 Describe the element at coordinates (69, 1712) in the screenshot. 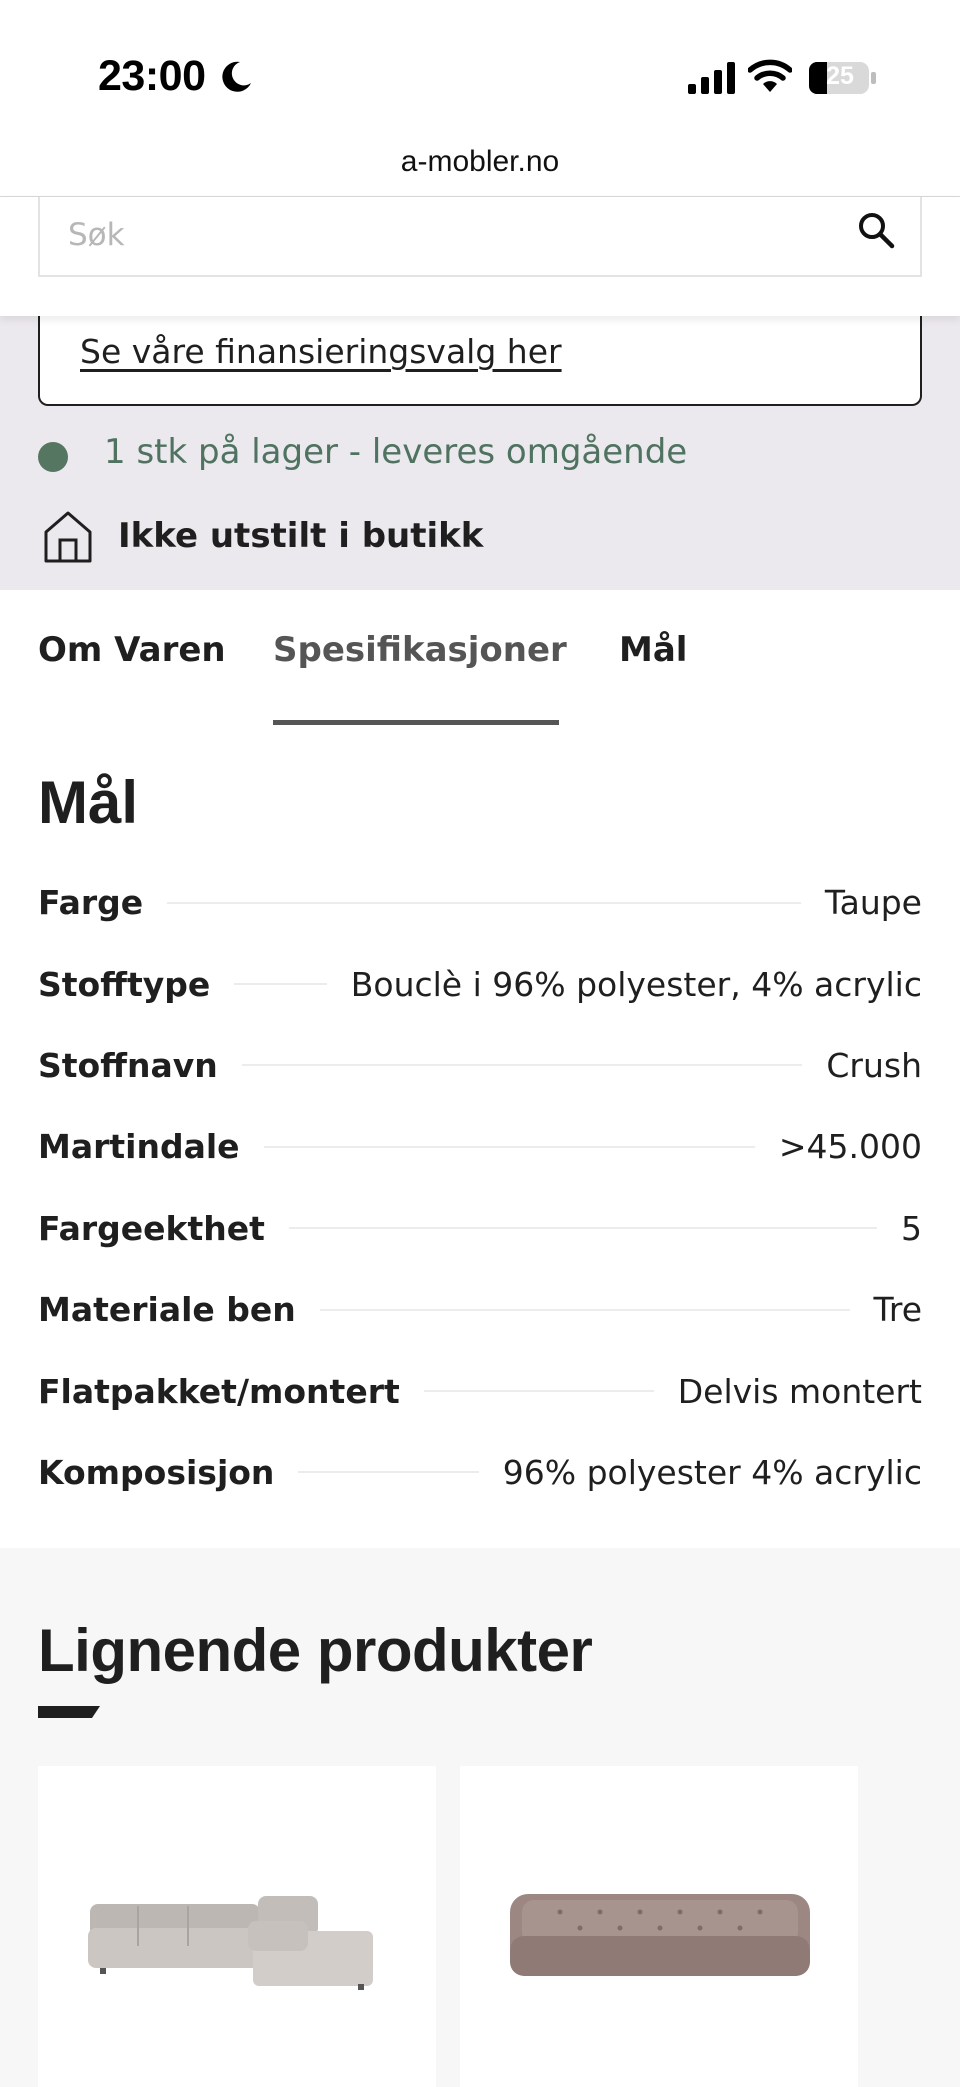

I see `title-accent-bar` at that location.